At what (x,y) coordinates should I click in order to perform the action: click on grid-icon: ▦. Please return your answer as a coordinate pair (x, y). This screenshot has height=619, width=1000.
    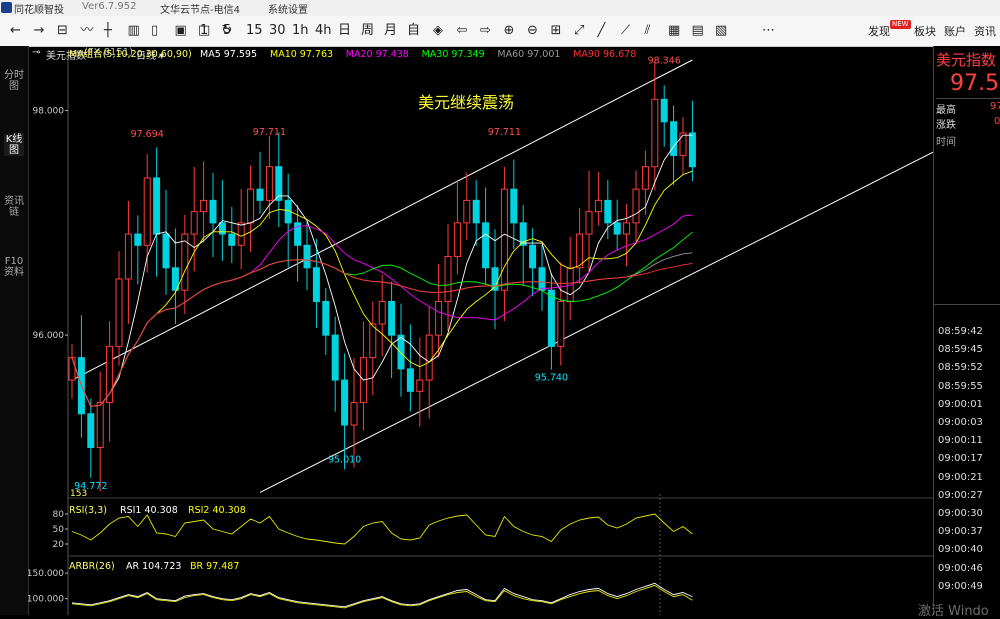
    Looking at the image, I should click on (674, 31).